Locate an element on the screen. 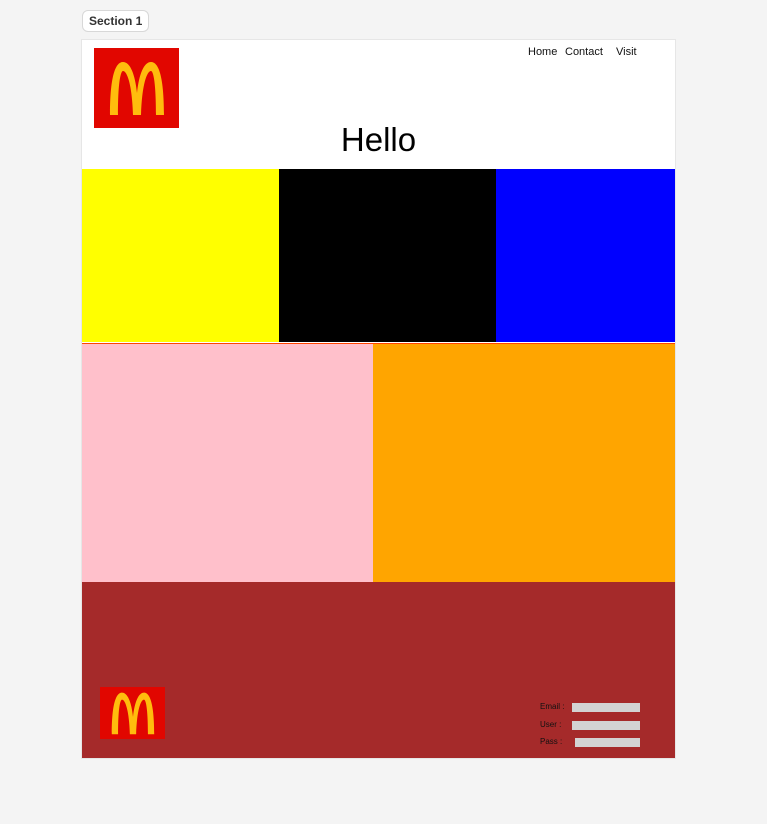  pass-input is located at coordinates (607, 742).